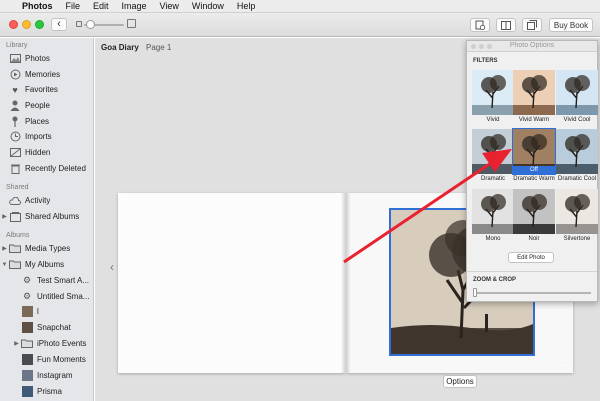 Image resolution: width=600 pixels, height=401 pixels. Describe the element at coordinates (506, 25) in the screenshot. I see `layout-button` at that location.